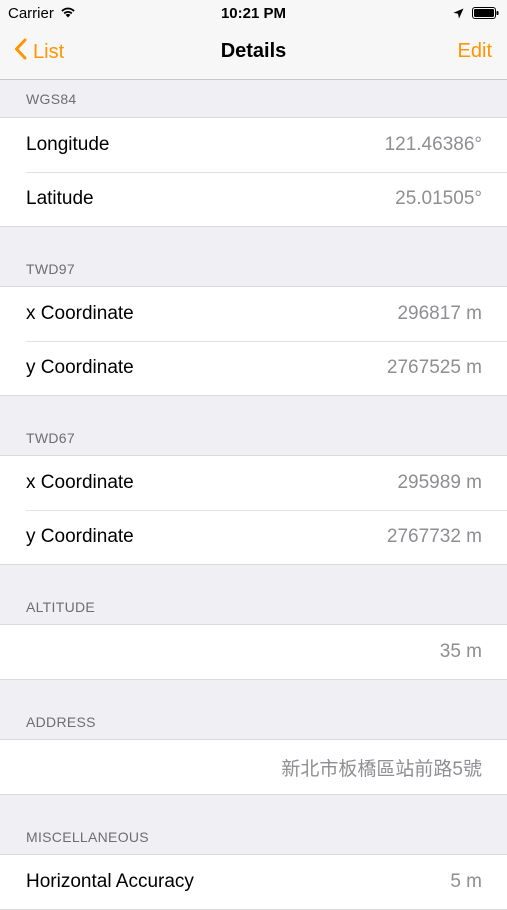 The image size is (507, 910). What do you see at coordinates (253, 314) in the screenshot?
I see `twd97-x-row: x Coordinate 296817 m` at bounding box center [253, 314].